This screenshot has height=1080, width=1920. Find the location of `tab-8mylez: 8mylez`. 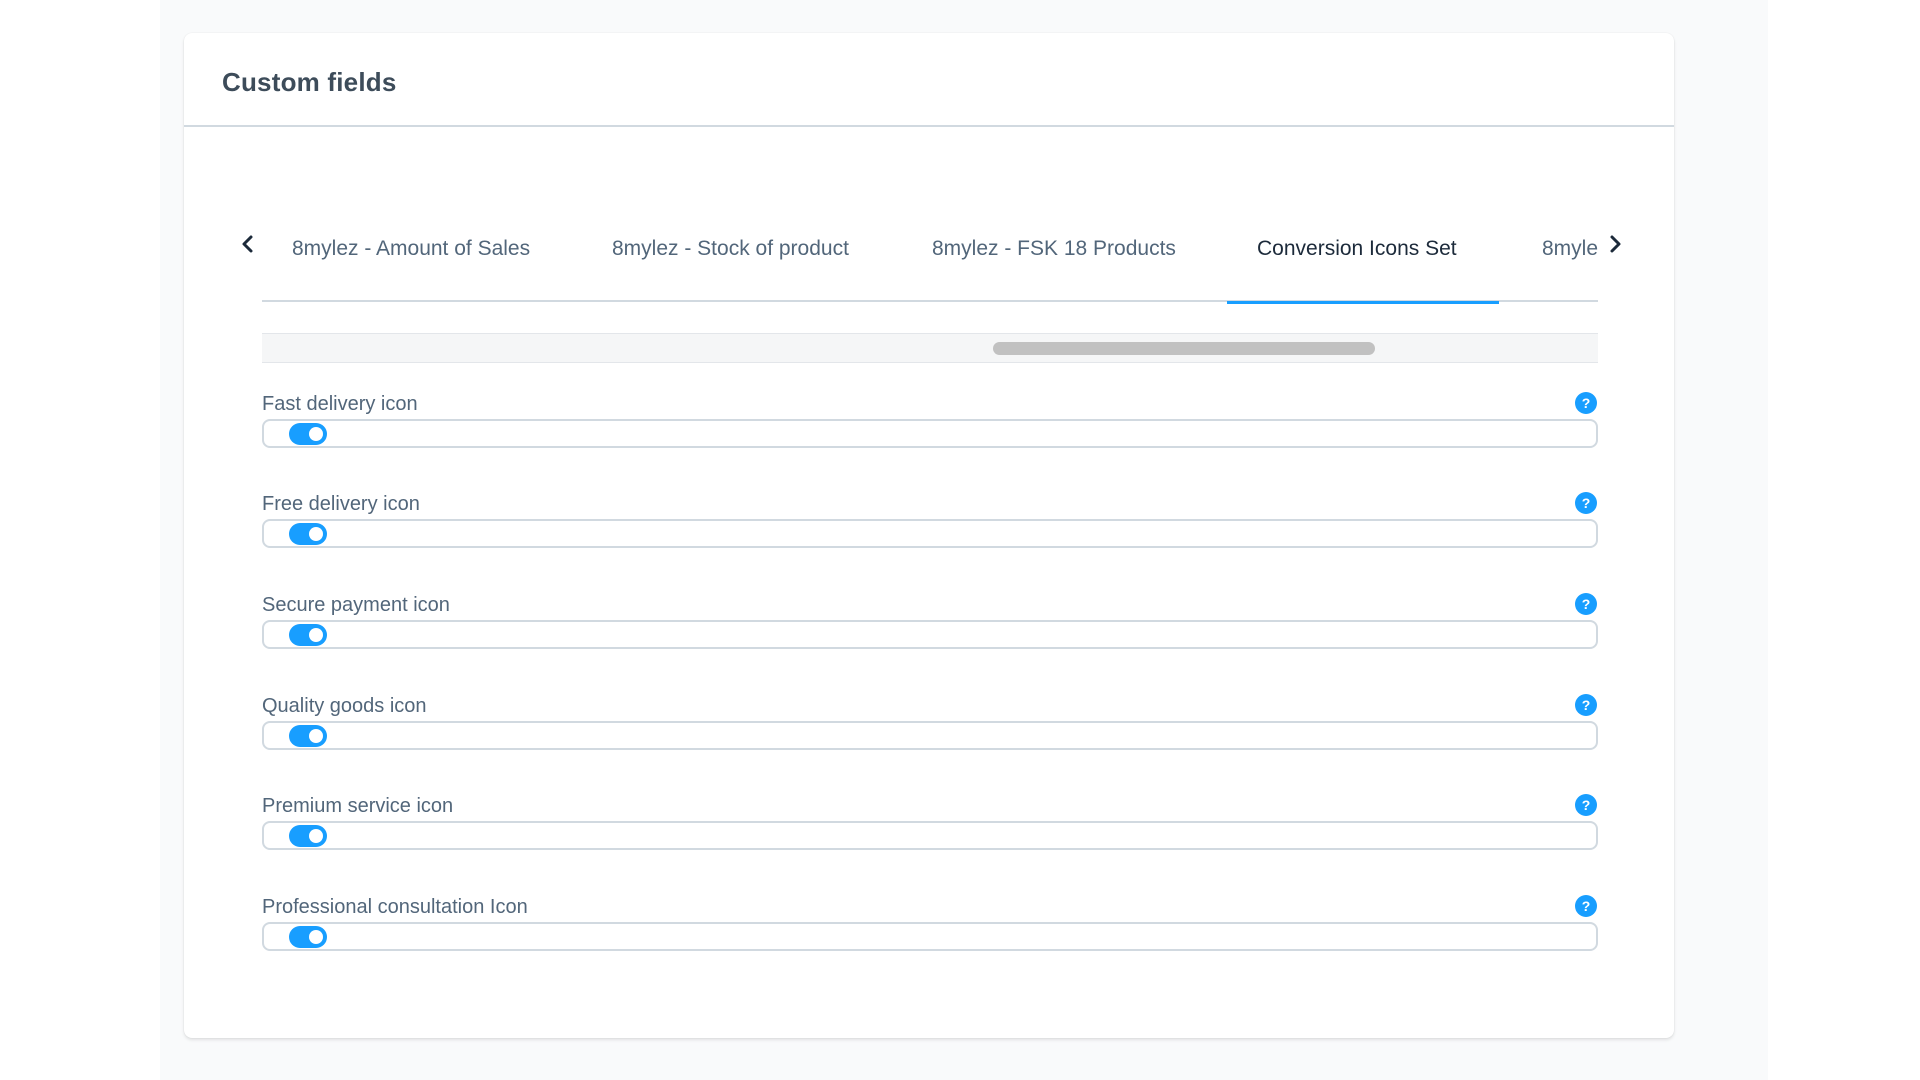

tab-8mylez: 8mylez is located at coordinates (1555, 251).